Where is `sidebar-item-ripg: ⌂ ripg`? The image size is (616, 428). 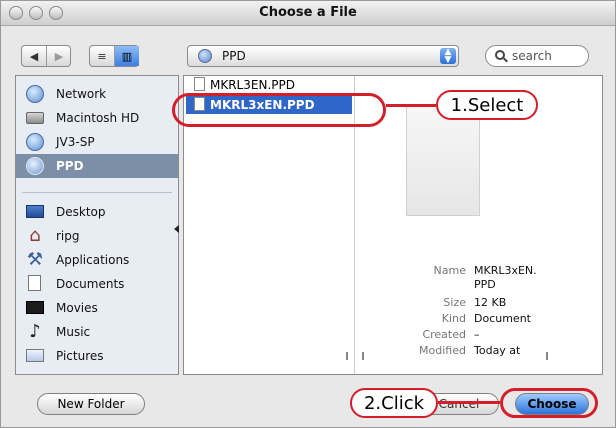 sidebar-item-ripg: ⌂ ripg is located at coordinates (97, 236).